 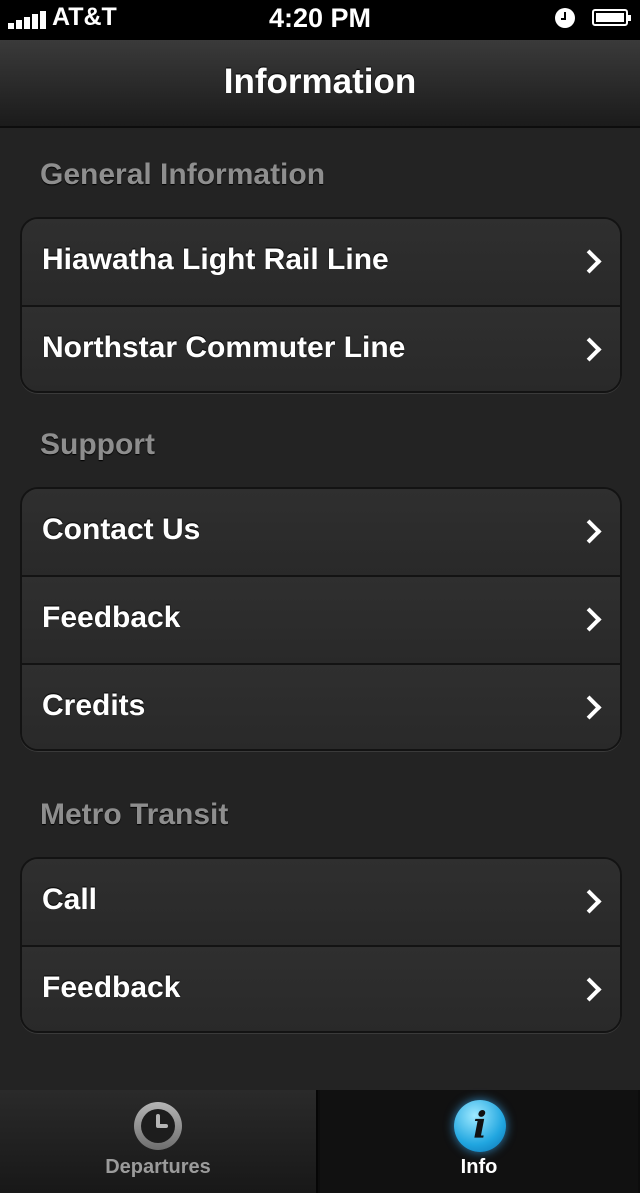 What do you see at coordinates (70, 899) in the screenshot?
I see `row-label: Call` at bounding box center [70, 899].